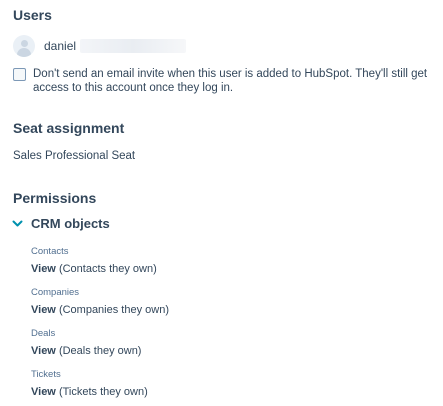 This screenshot has height=406, width=443. I want to click on permission-label: Companies, so click(55, 292).